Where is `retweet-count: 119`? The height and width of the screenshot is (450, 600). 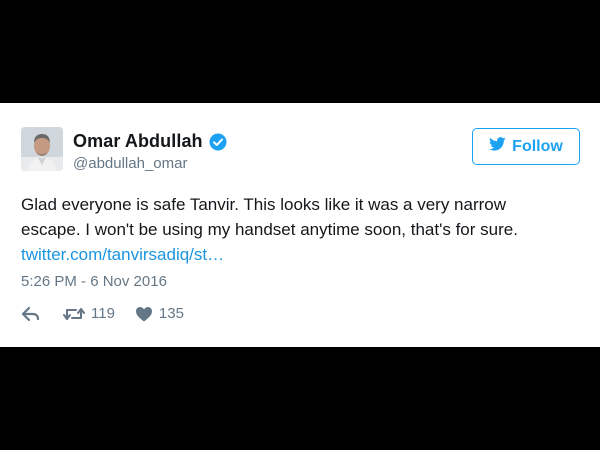
retweet-count: 119 is located at coordinates (103, 313).